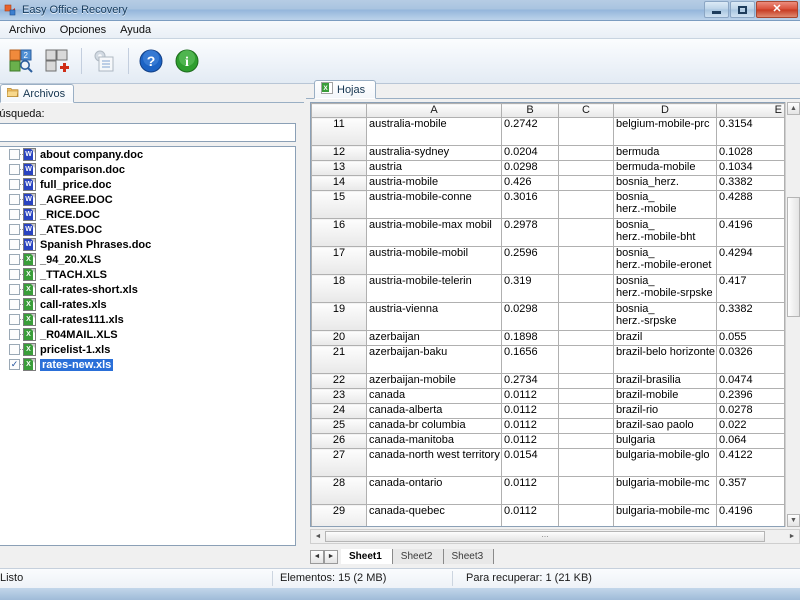 Image resolution: width=800 pixels, height=600 pixels. What do you see at coordinates (339, 490) in the screenshot?
I see `row-header-cell: 28` at bounding box center [339, 490].